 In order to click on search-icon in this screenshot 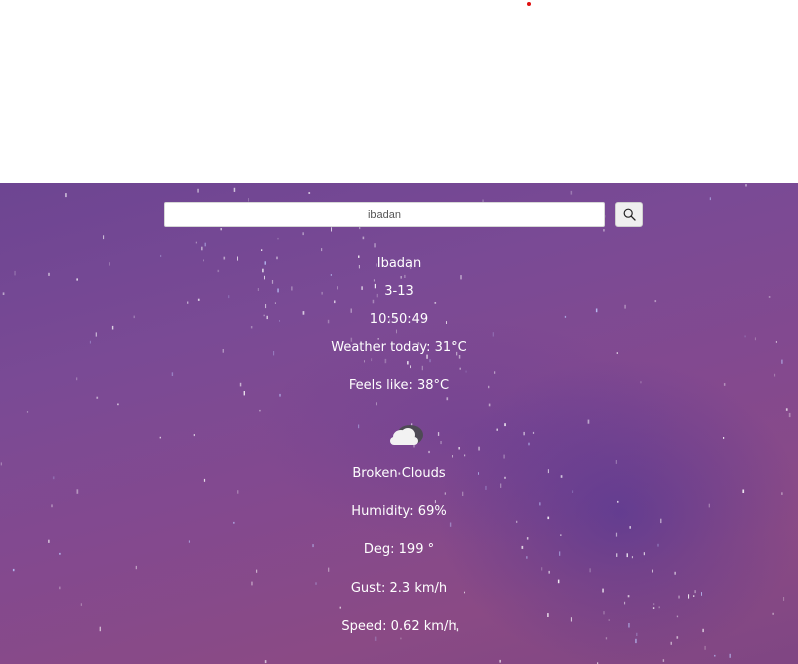, I will do `click(629, 214)`.